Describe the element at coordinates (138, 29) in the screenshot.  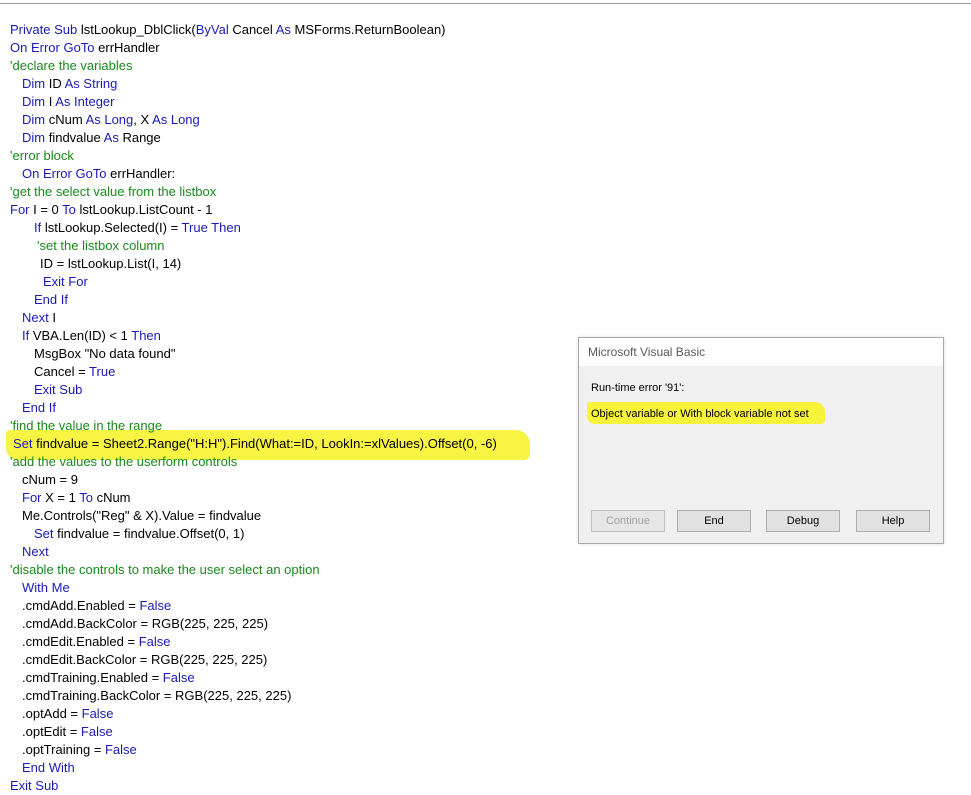
I see `code-text: lstLookup_DblClick(` at that location.